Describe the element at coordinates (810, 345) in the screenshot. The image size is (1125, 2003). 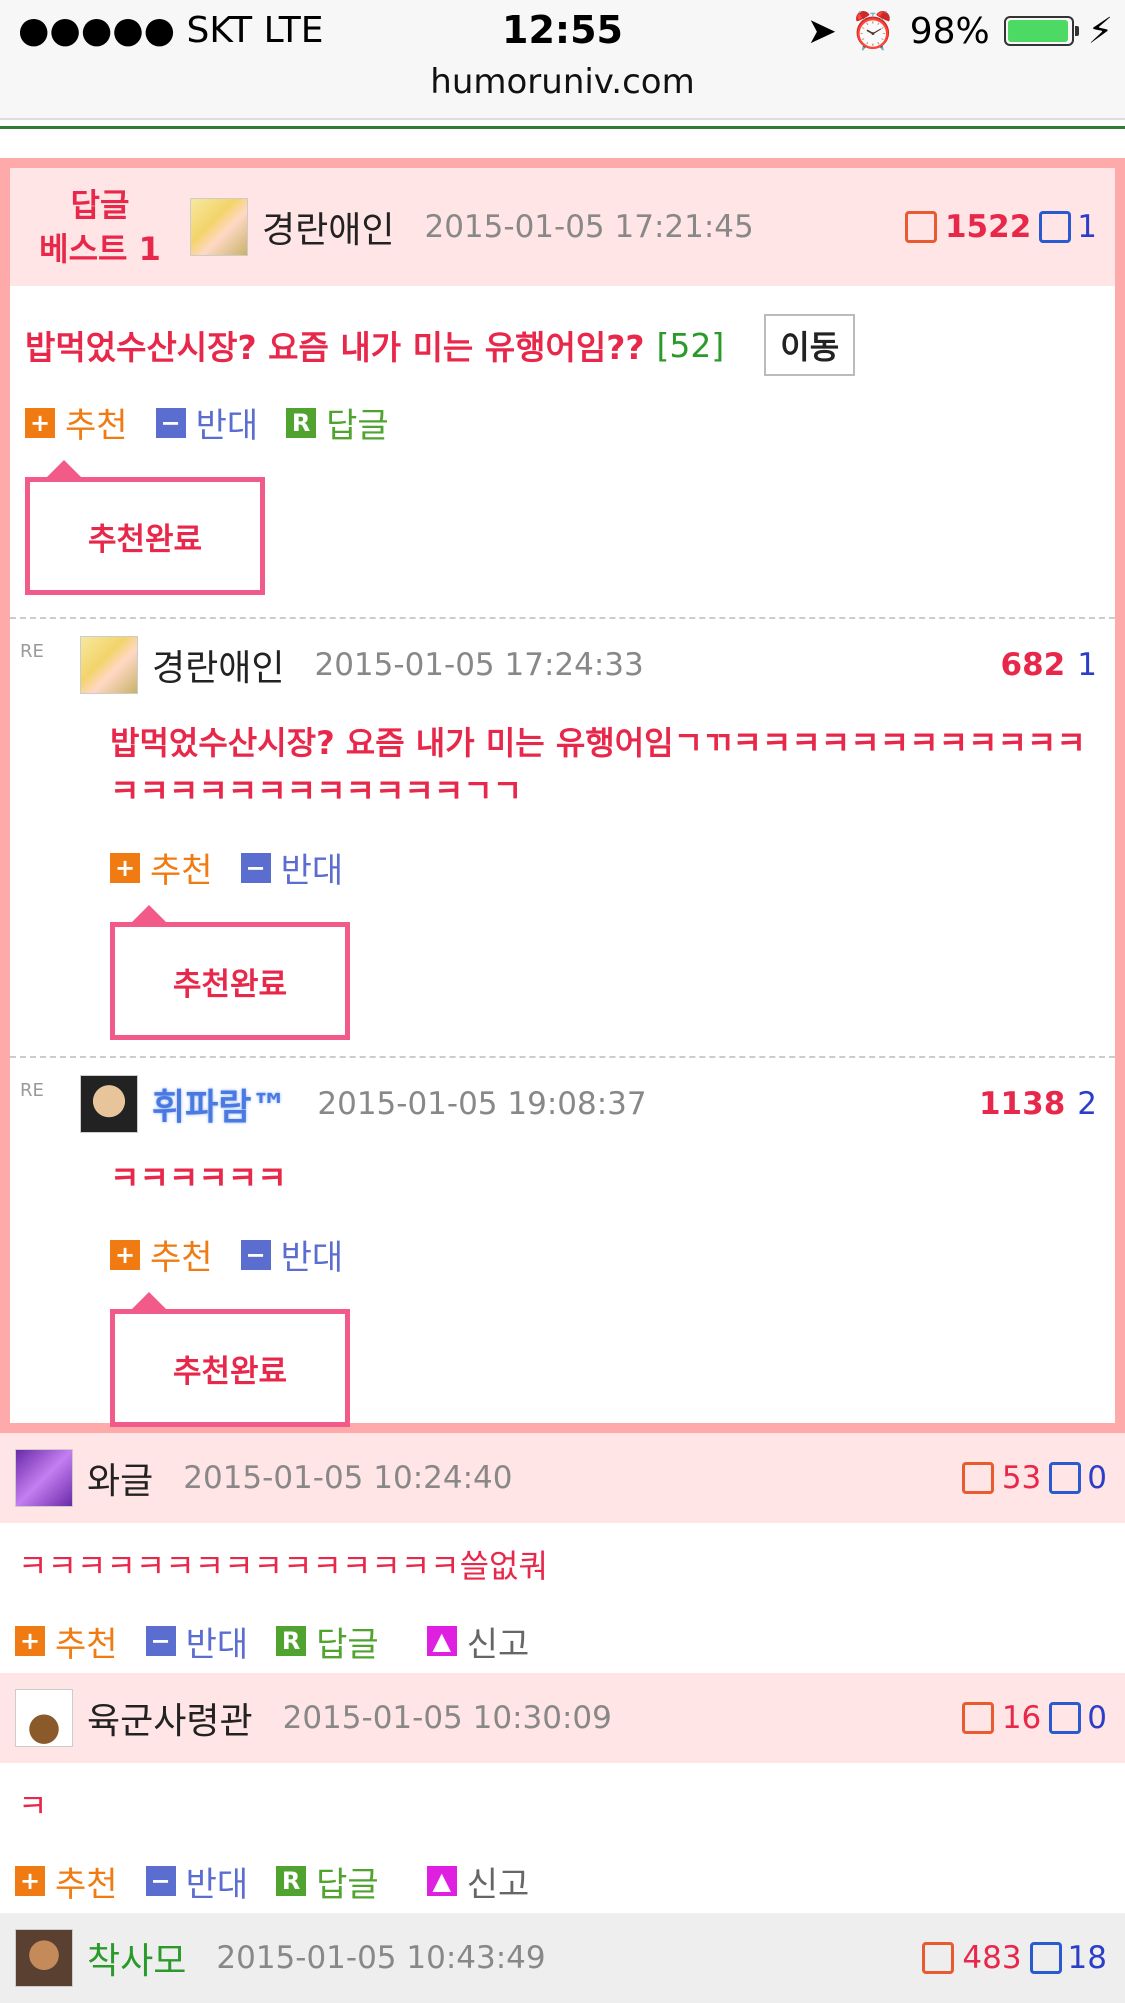
I see `move-button: 이동` at that location.